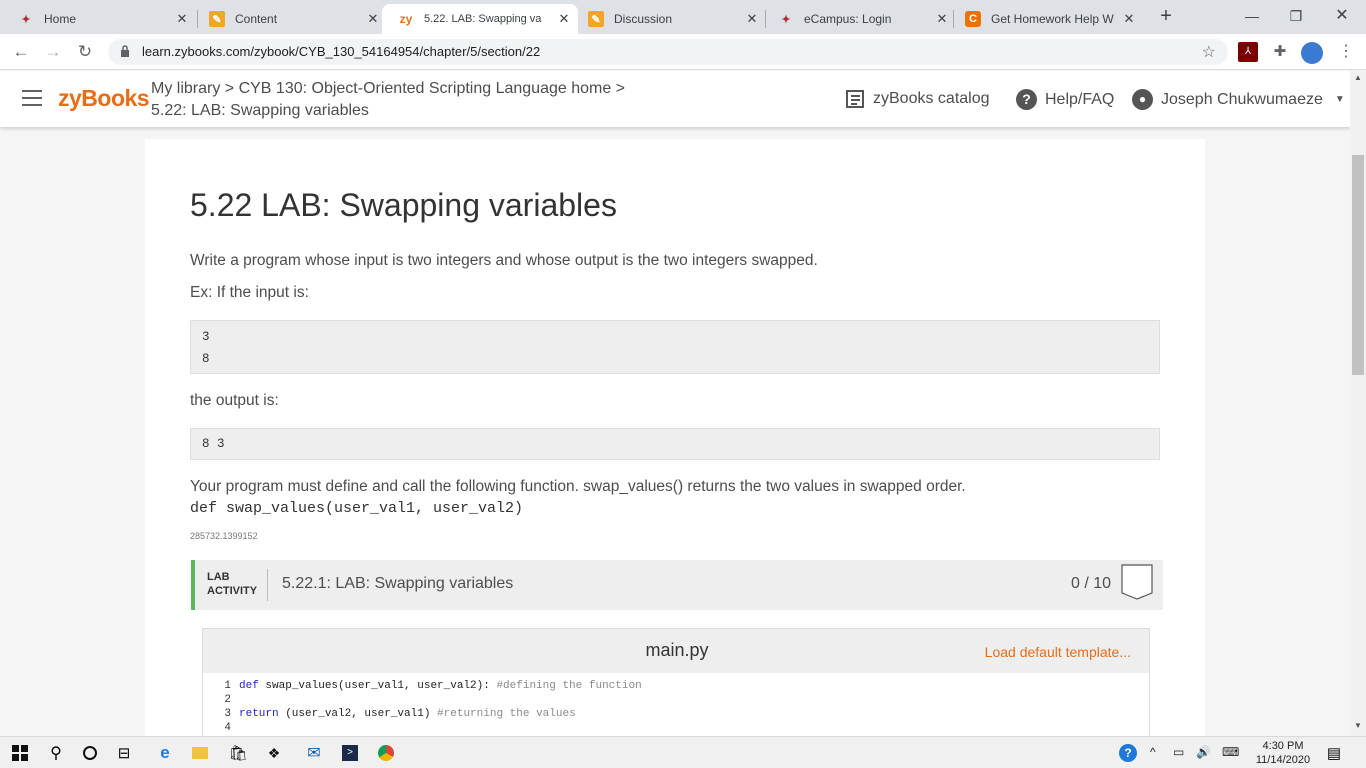 Image resolution: width=1366 pixels, height=768 pixels. I want to click on user-name: Joseph Chukwumaeze, so click(1242, 99).